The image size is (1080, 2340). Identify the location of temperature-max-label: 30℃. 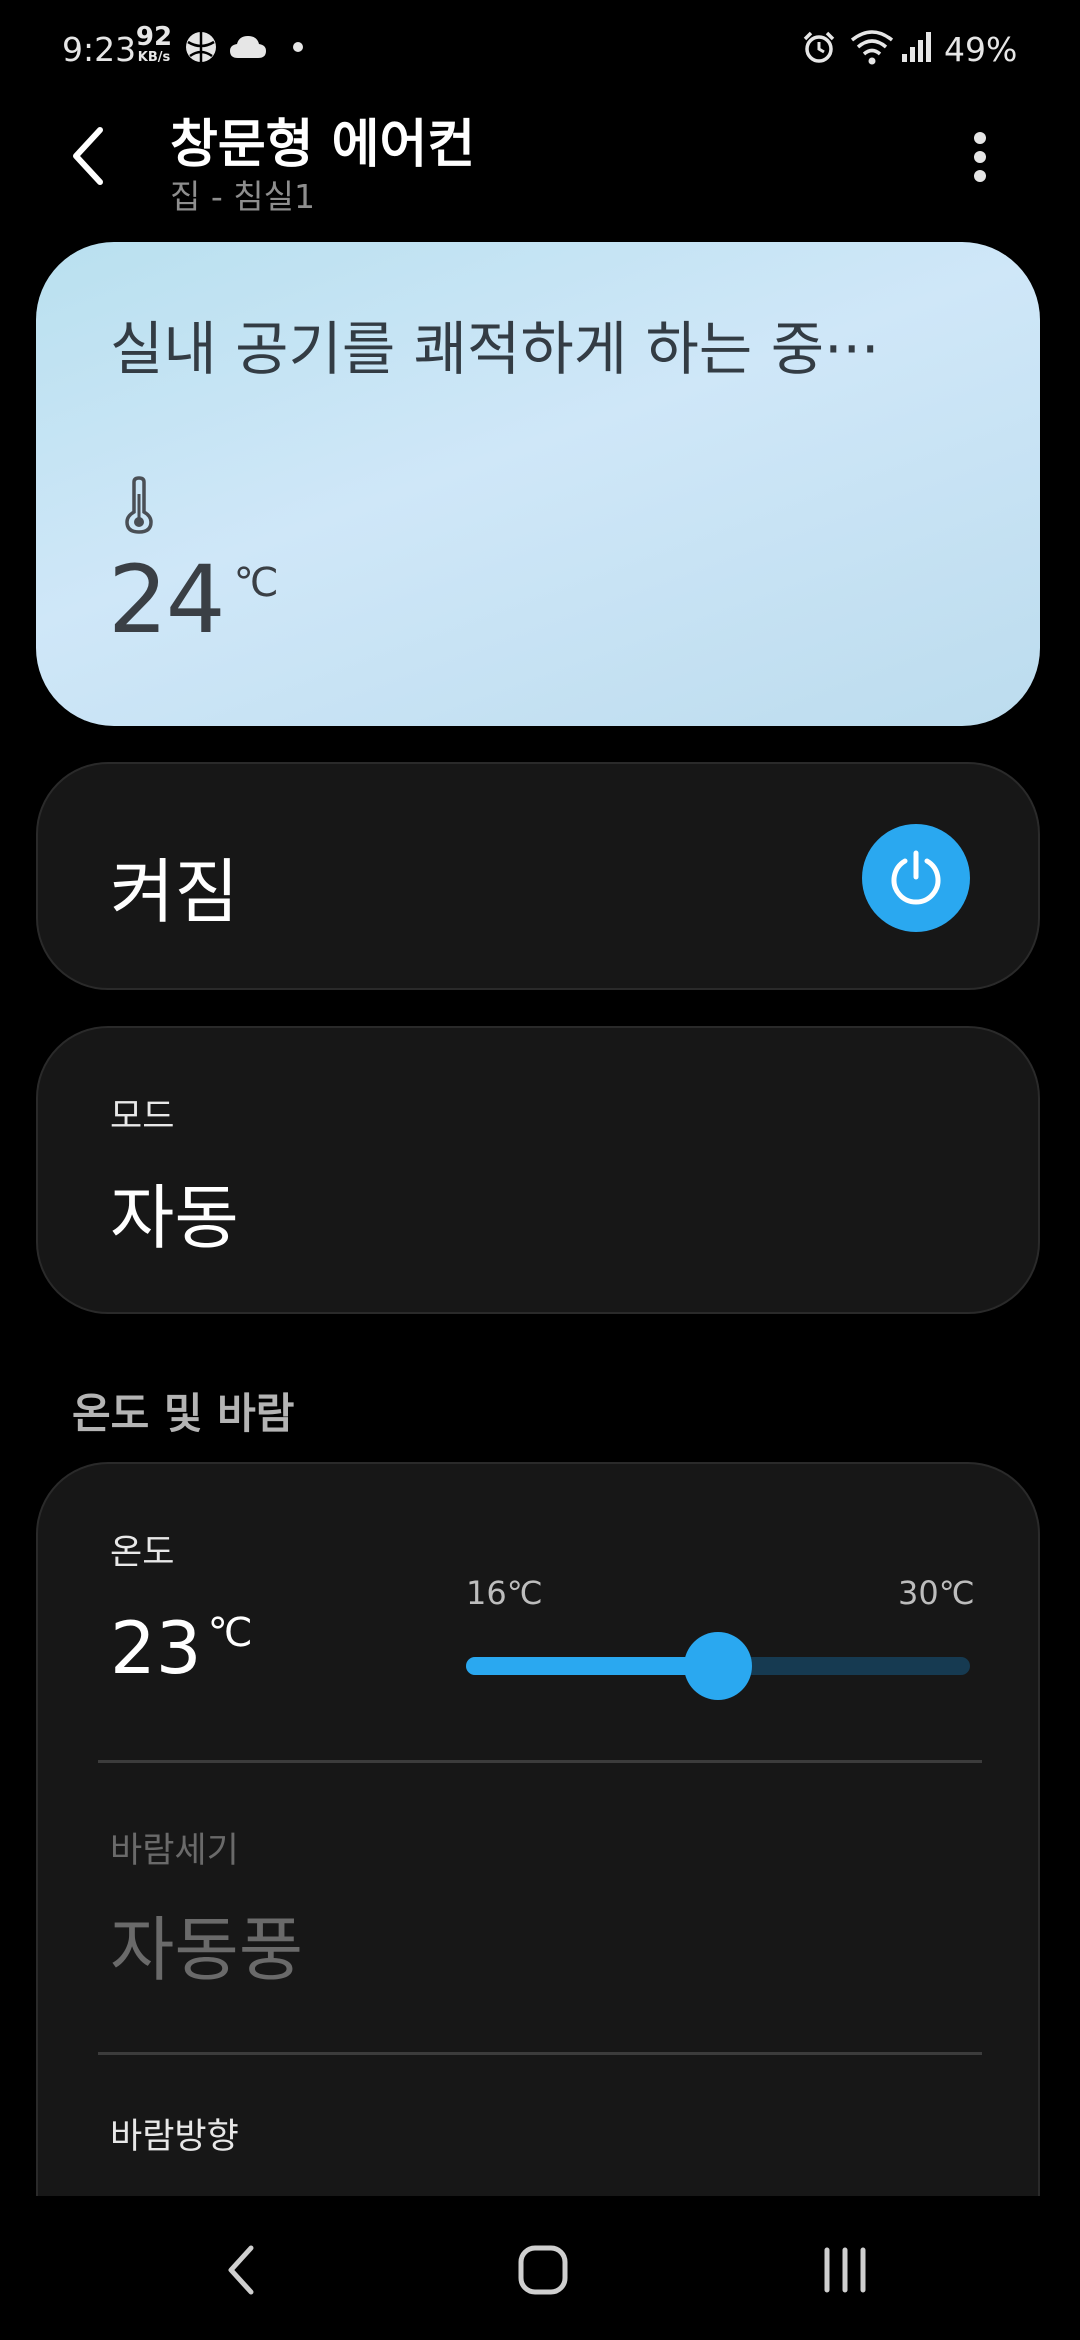
(936, 1593).